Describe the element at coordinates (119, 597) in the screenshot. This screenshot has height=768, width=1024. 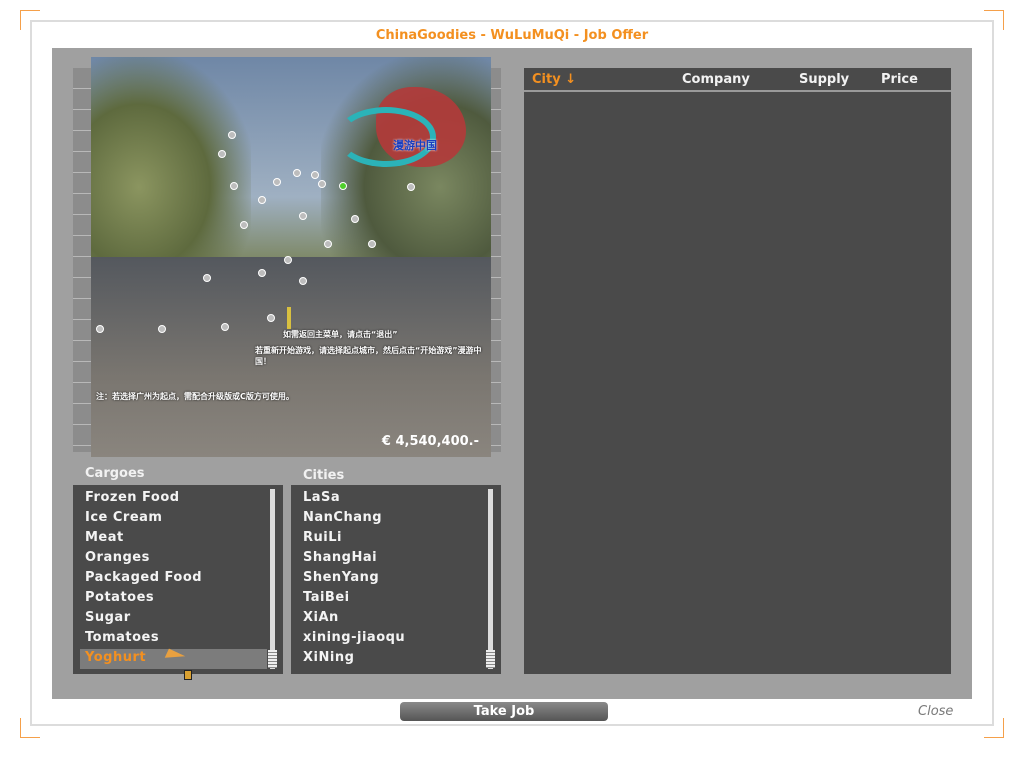
I see `cargoes-item: Potatoes` at that location.